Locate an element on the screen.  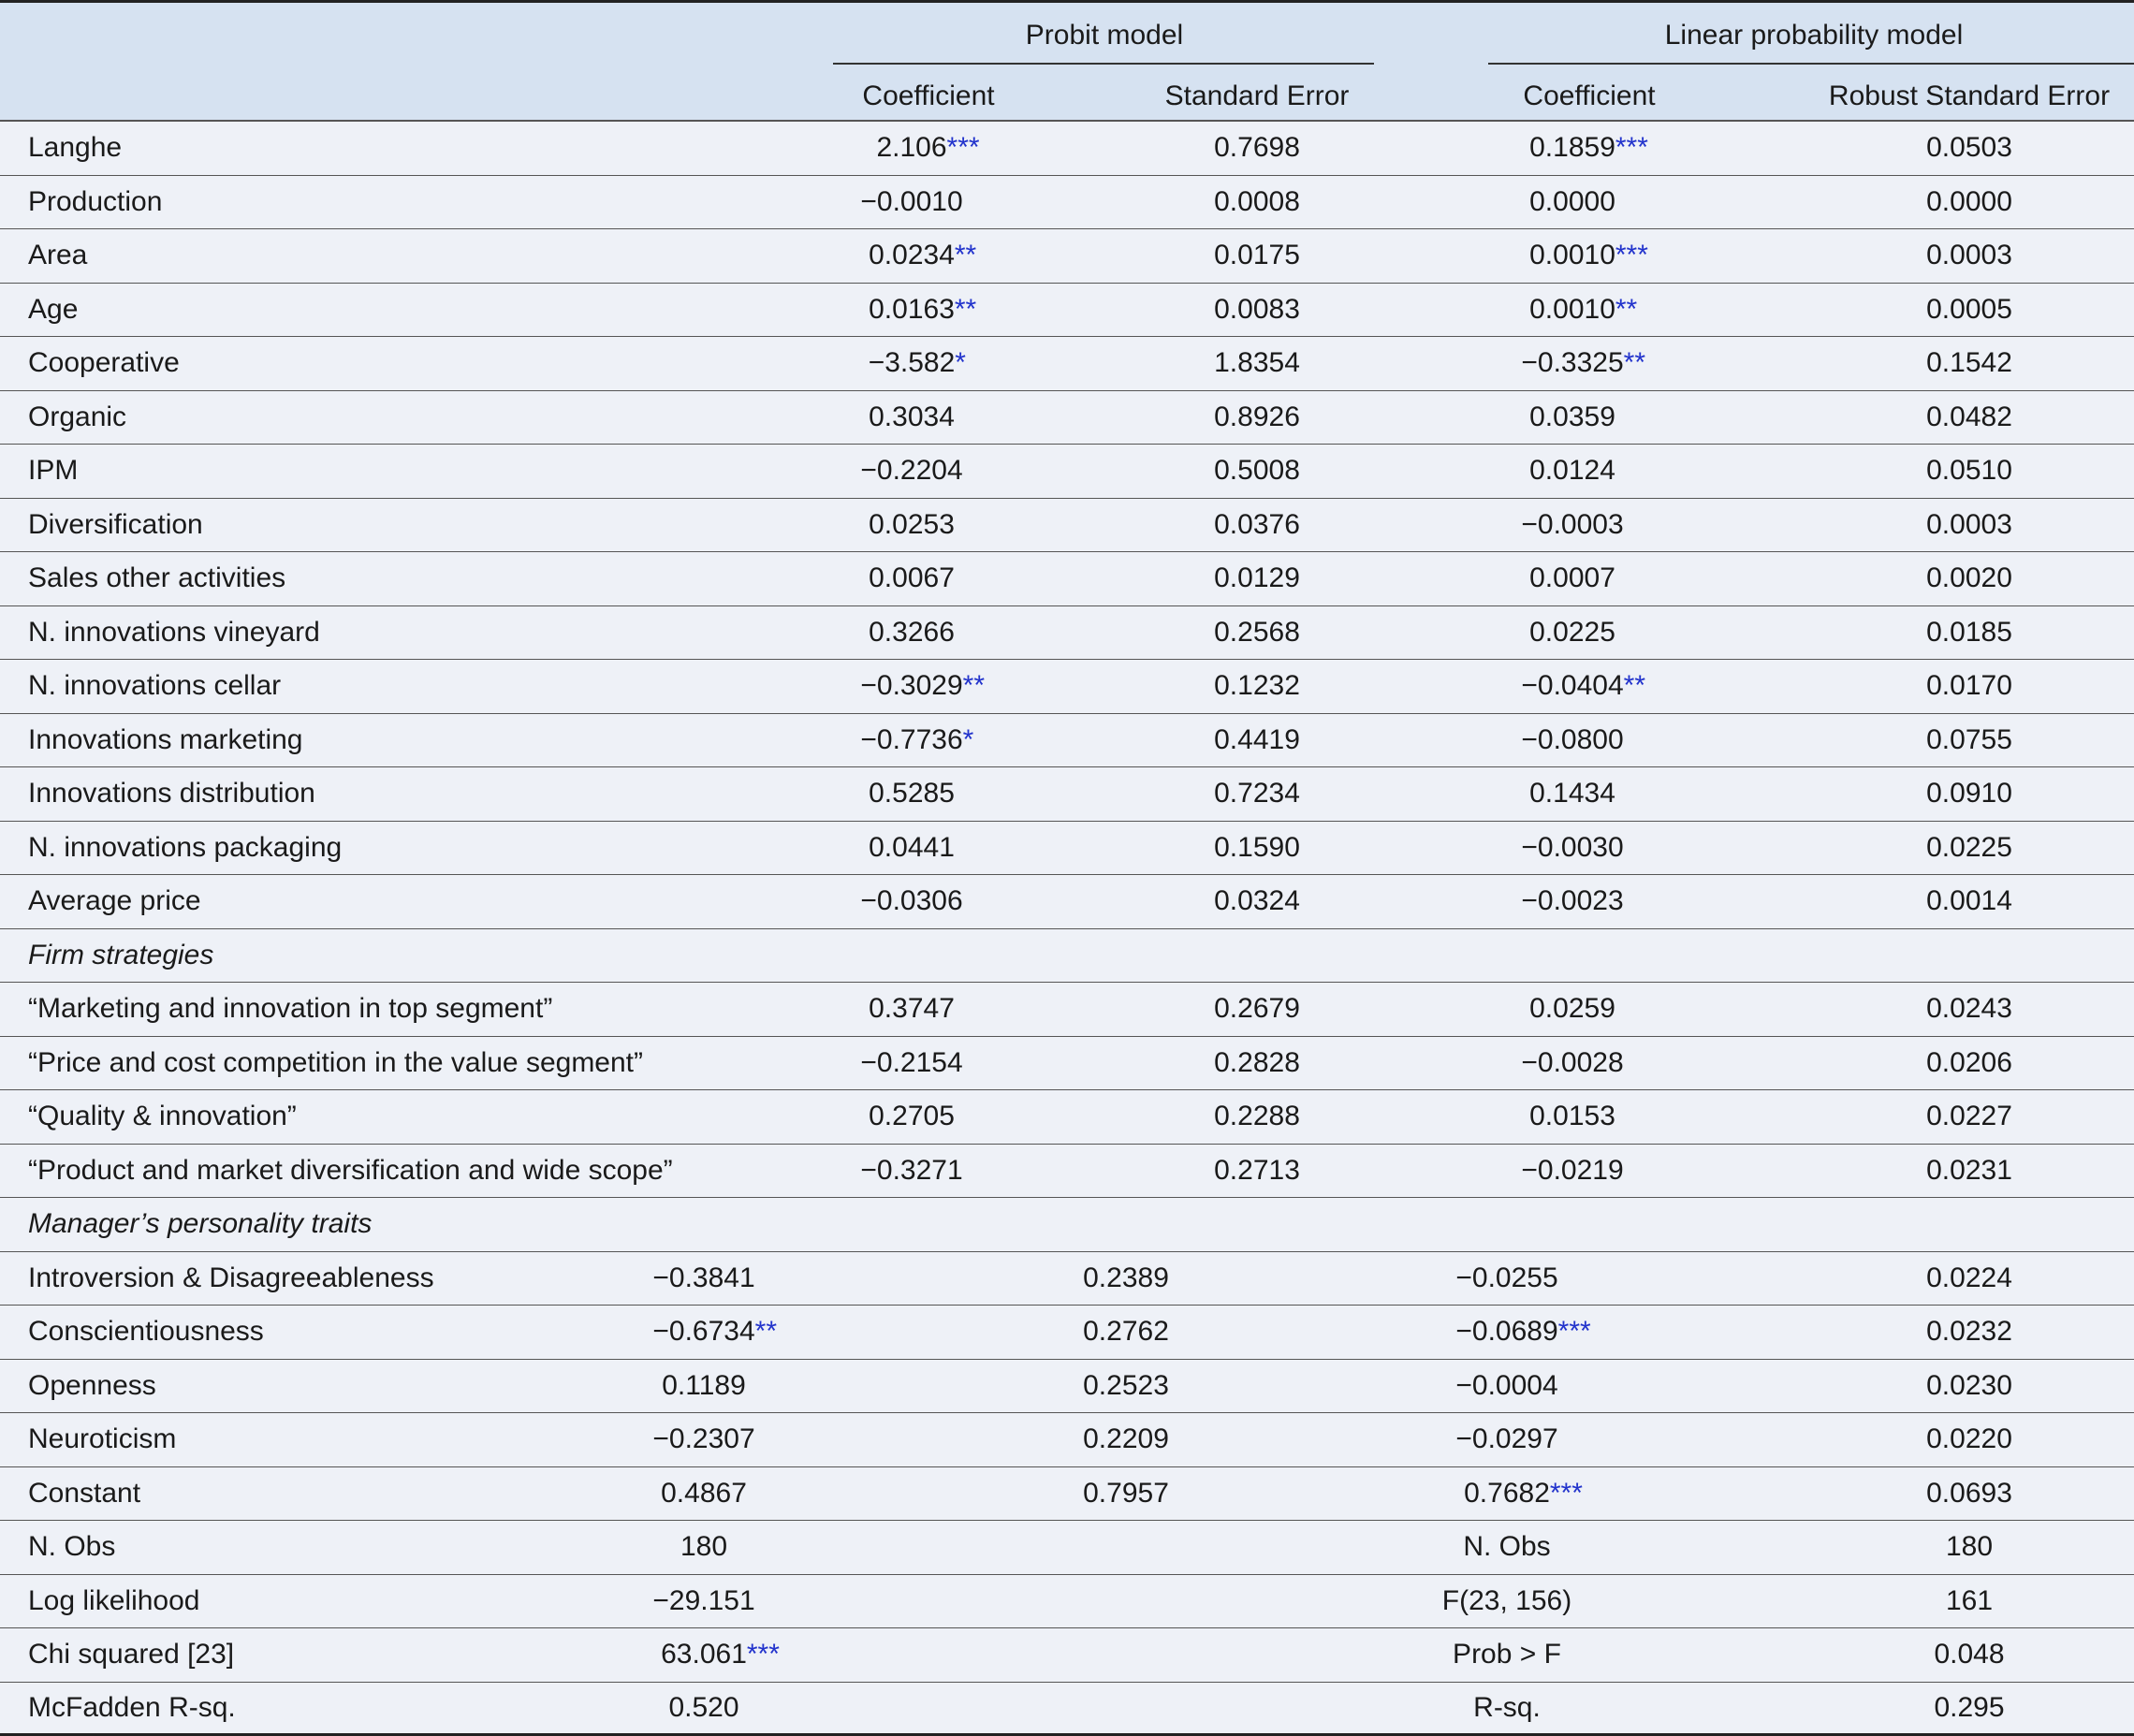
probit-coefficient-cell: 0.3747 is located at coordinates (928, 1010).